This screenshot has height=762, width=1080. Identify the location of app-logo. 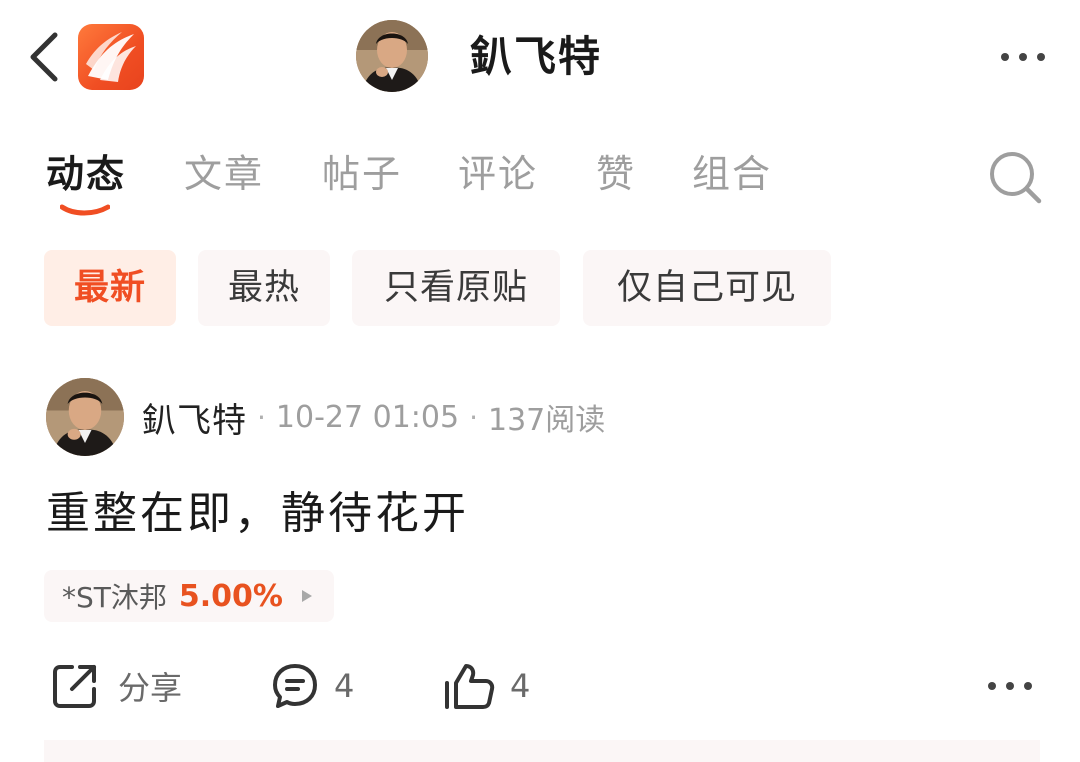
(111, 57).